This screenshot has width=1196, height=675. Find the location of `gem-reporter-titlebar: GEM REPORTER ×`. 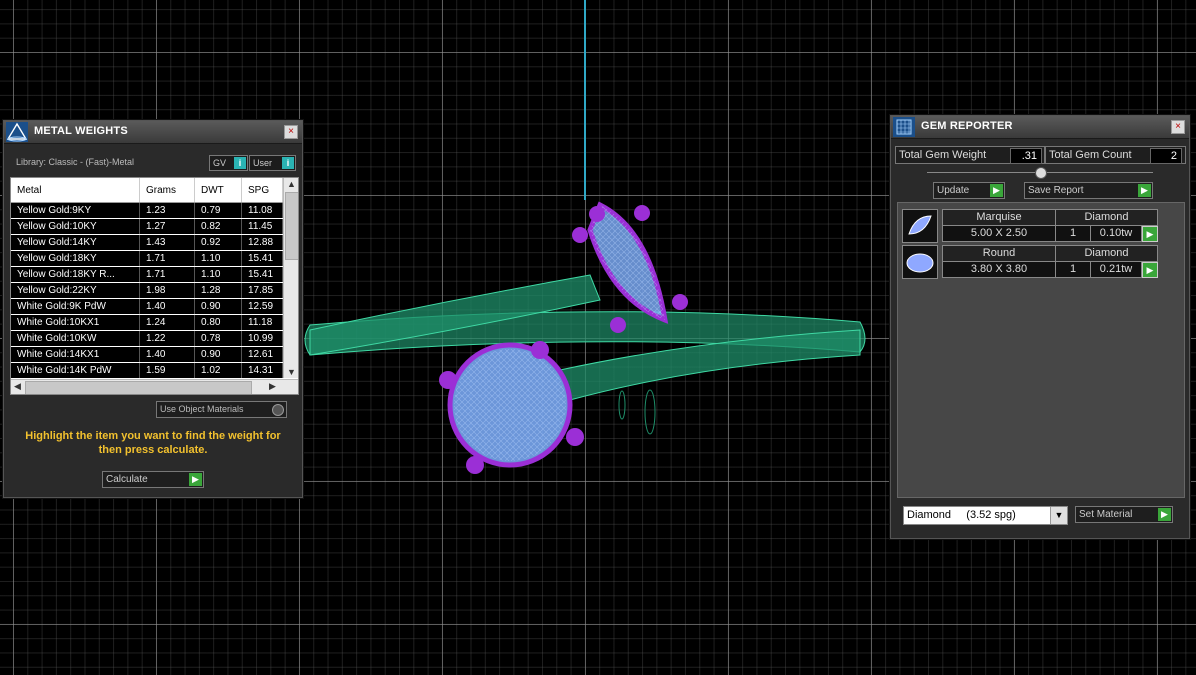

gem-reporter-titlebar: GEM REPORTER × is located at coordinates (1040, 127).